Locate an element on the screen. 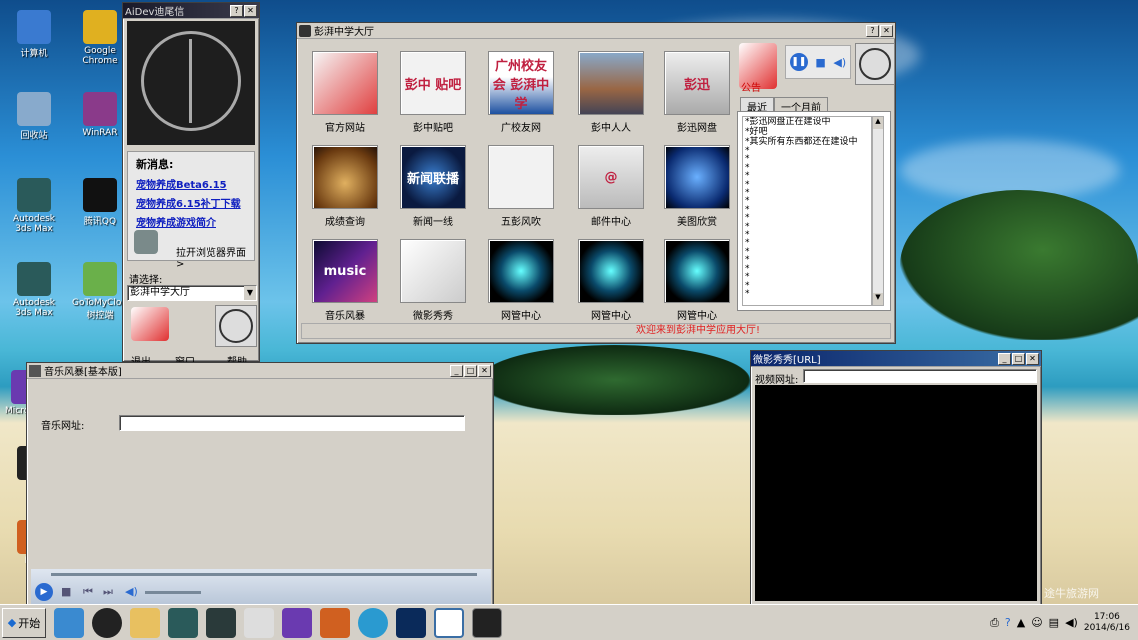  network-icon: ▤ is located at coordinates (1054, 622).